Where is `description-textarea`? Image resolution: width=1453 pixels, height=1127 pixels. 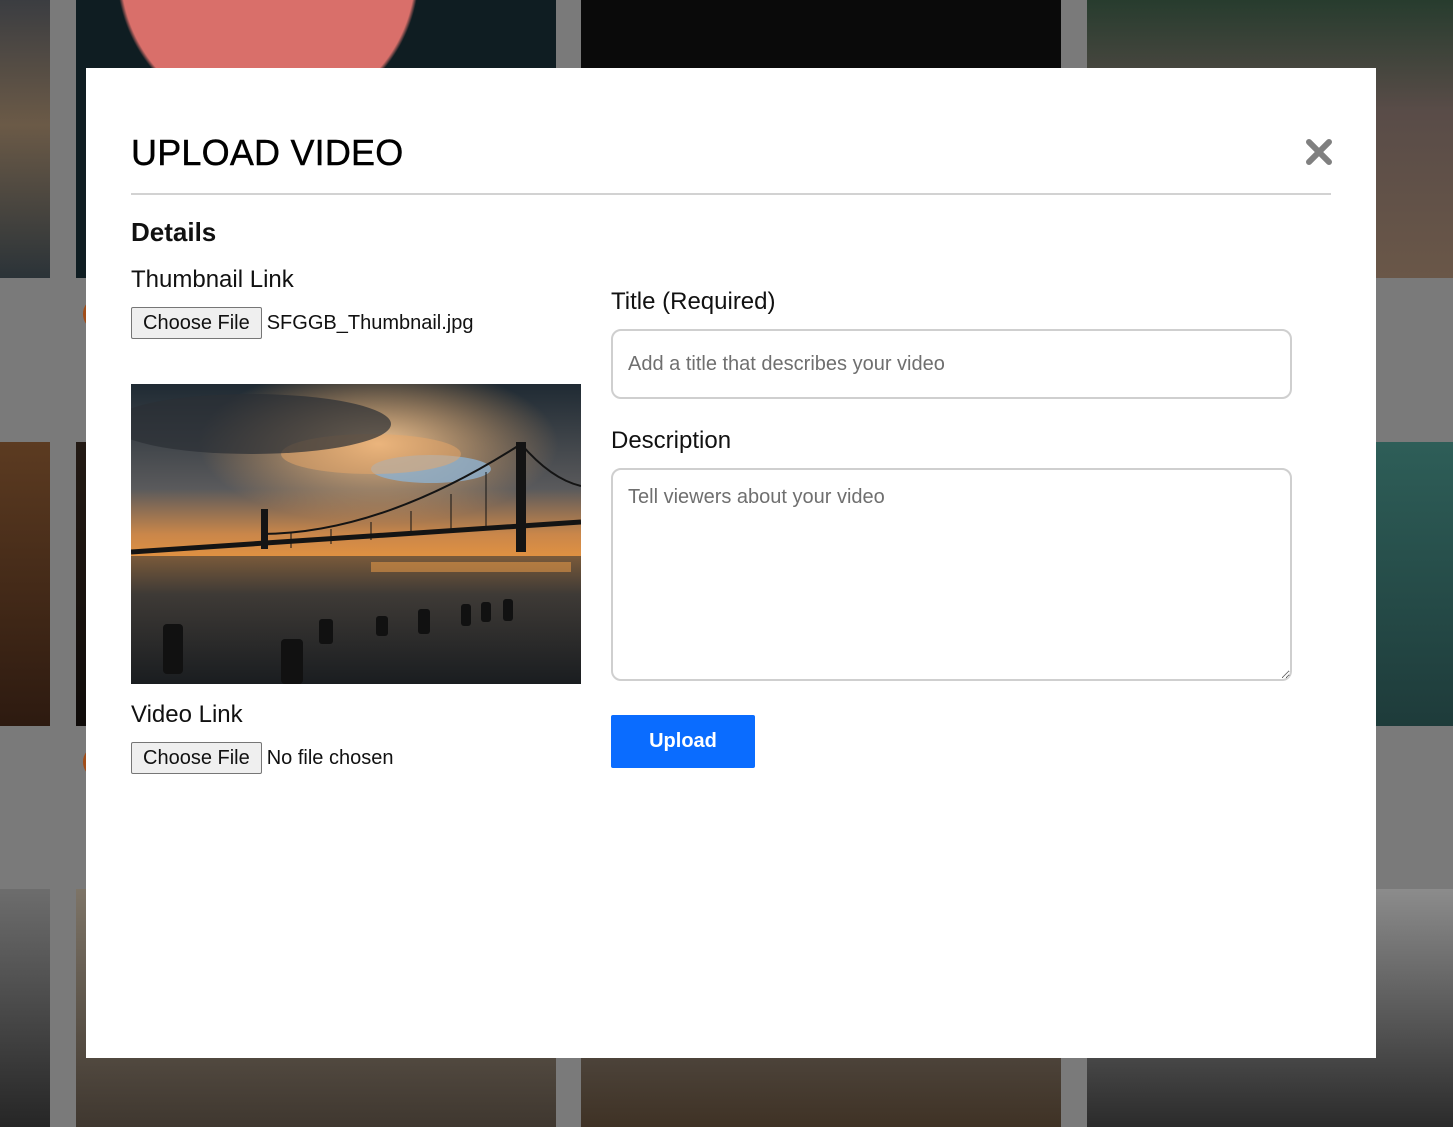
description-textarea is located at coordinates (951, 574).